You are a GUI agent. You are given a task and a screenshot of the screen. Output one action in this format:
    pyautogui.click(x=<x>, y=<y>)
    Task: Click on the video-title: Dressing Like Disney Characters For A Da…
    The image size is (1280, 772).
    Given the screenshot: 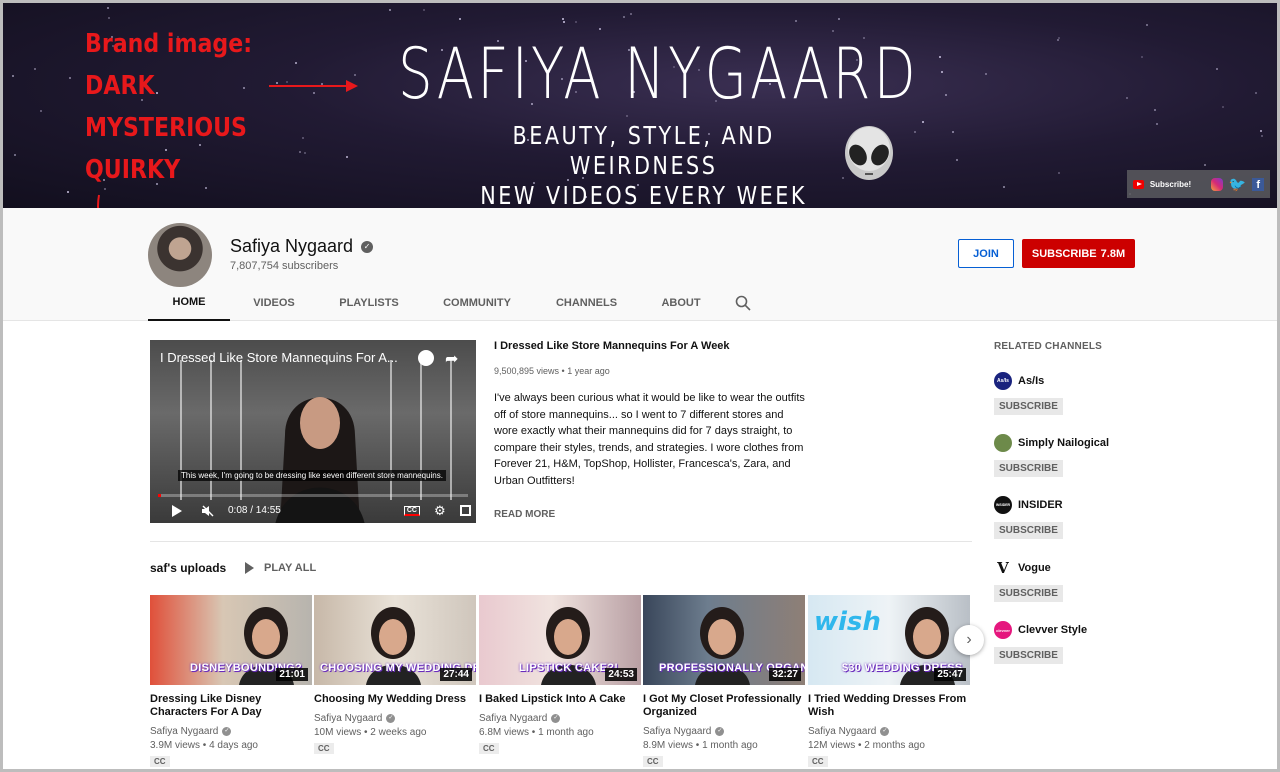 What is the action you would take?
    pyautogui.click(x=231, y=706)
    